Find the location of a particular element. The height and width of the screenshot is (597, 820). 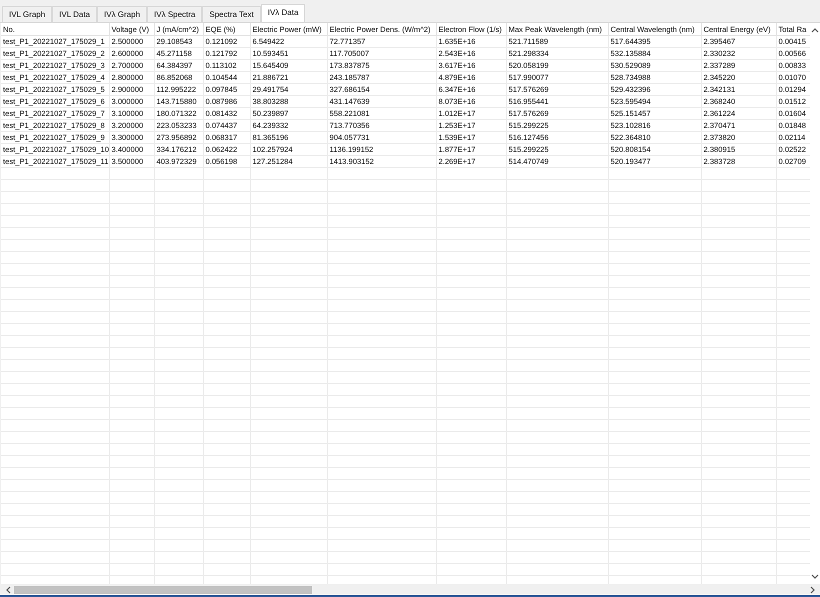

tab: IVλ Data is located at coordinates (283, 13).